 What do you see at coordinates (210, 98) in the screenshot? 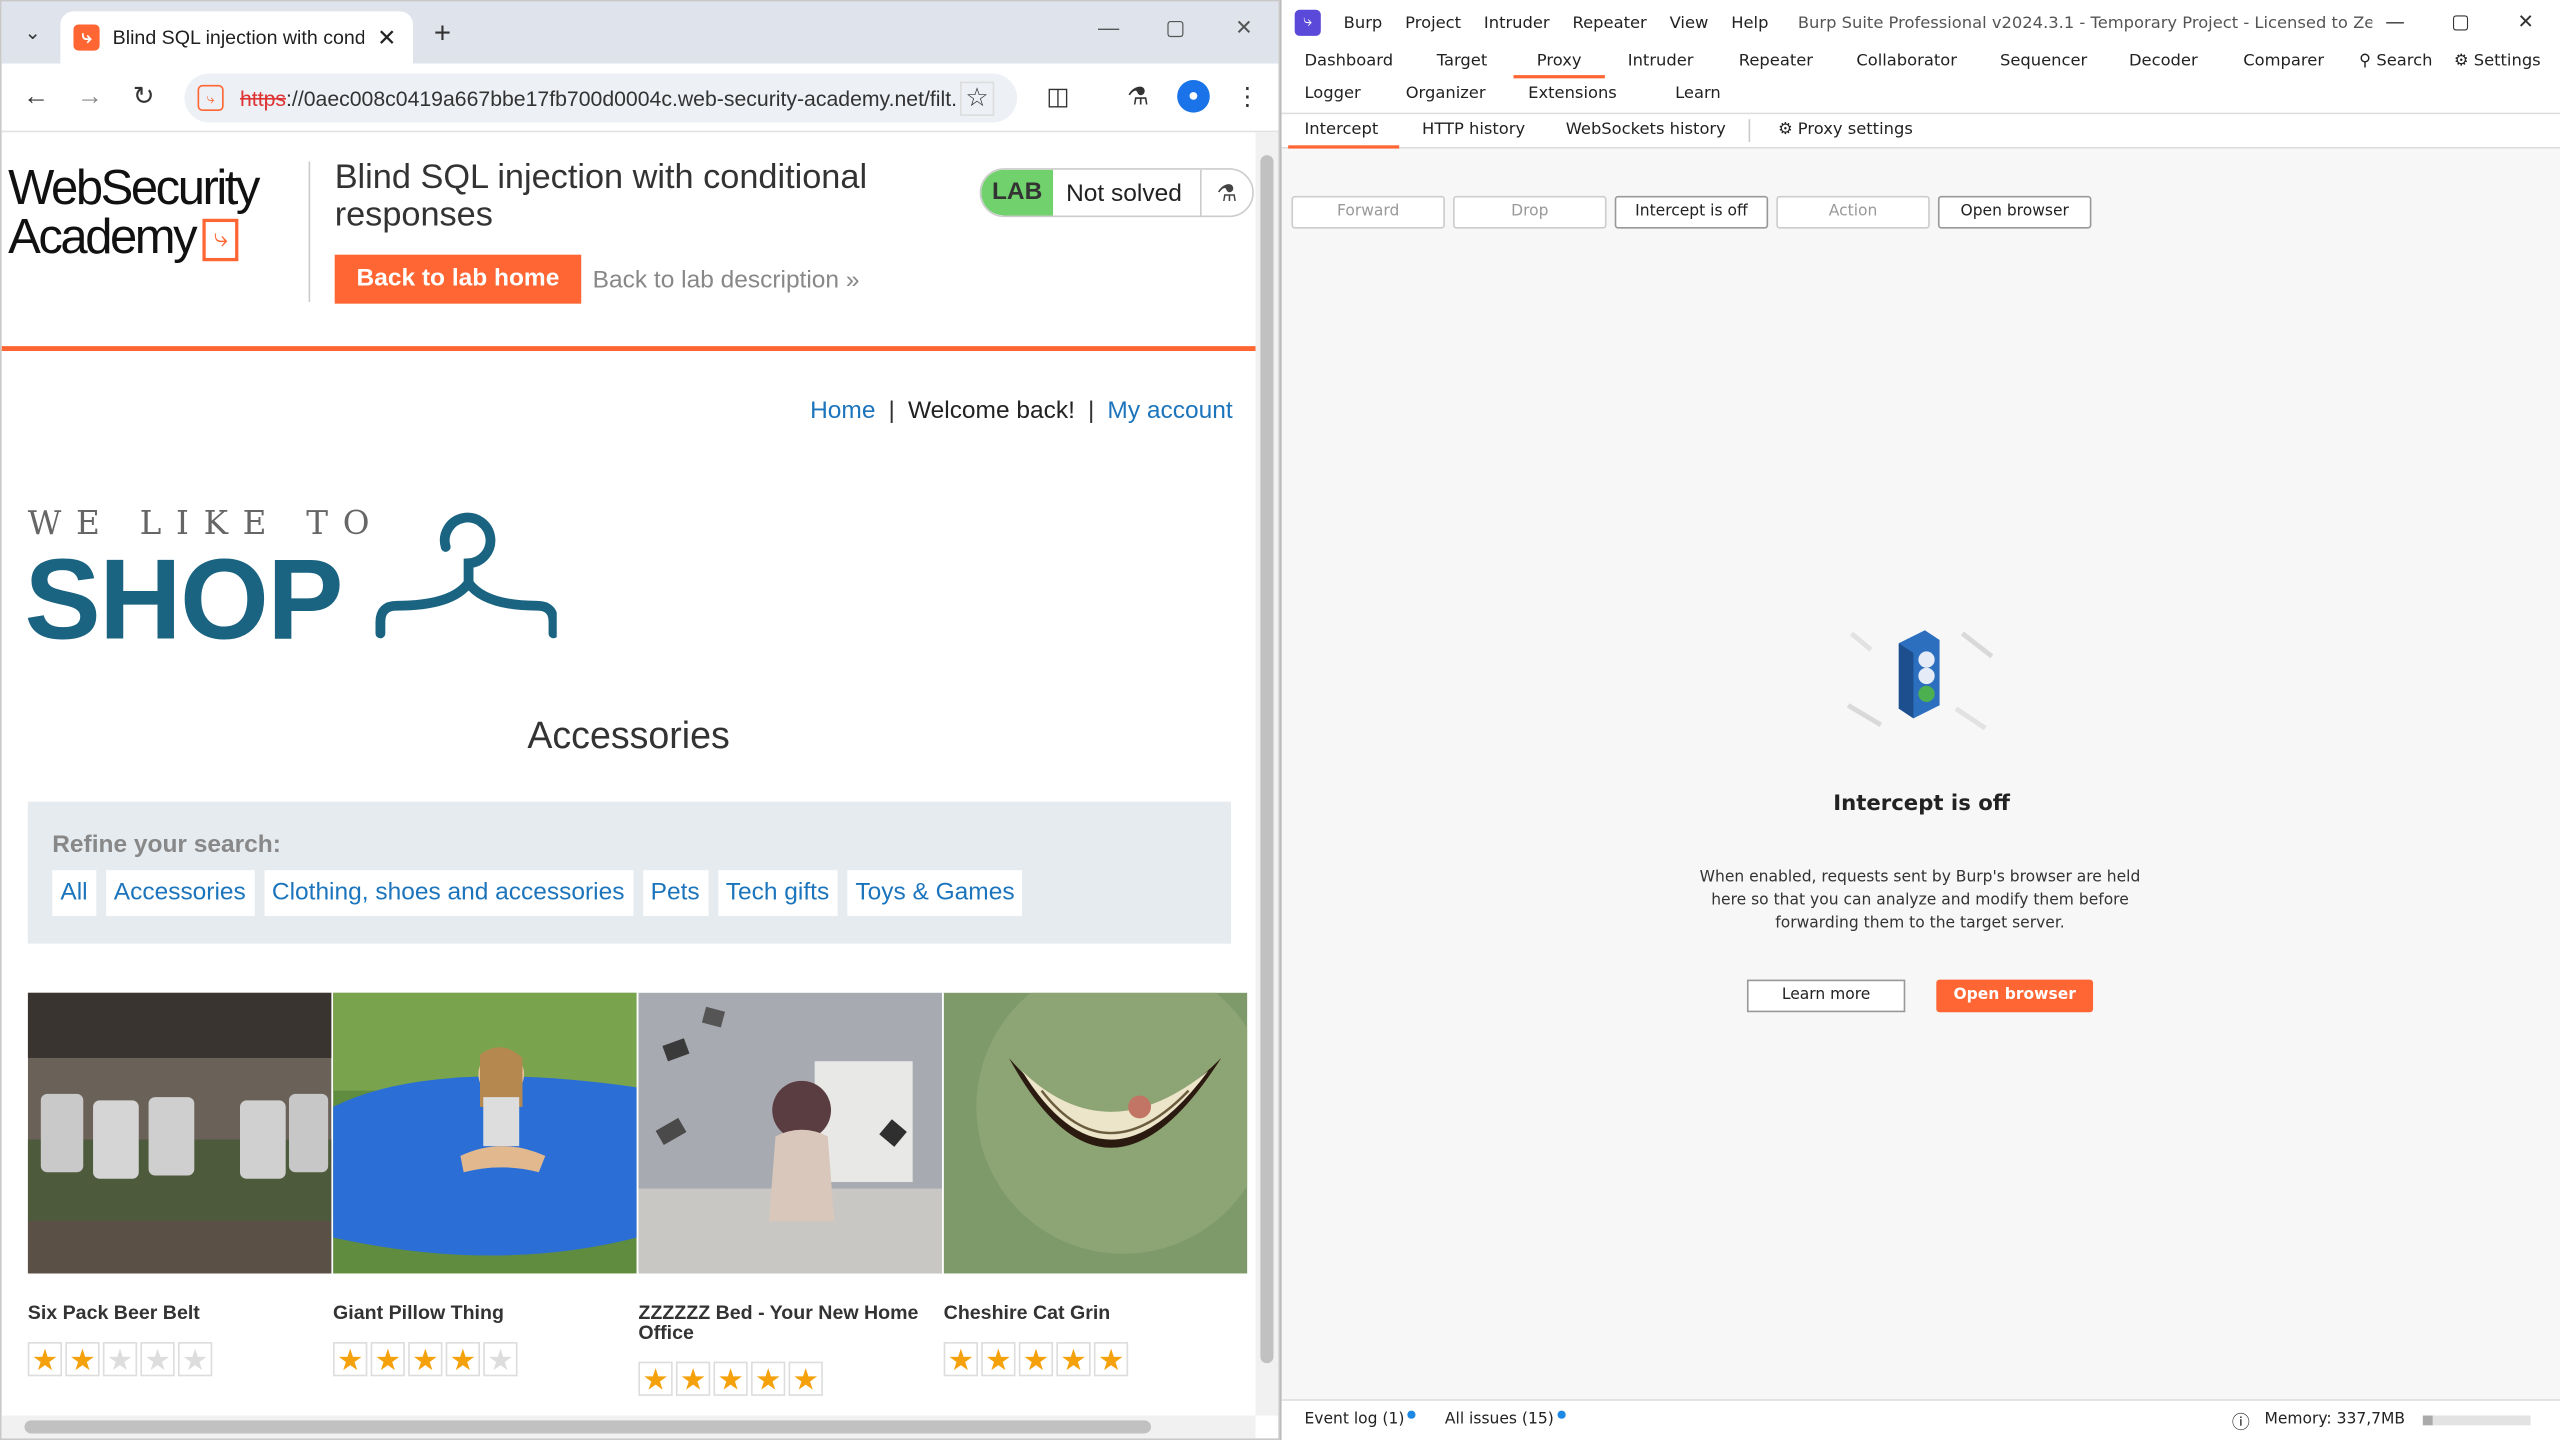
I see `site-info-icon: ⤷` at bounding box center [210, 98].